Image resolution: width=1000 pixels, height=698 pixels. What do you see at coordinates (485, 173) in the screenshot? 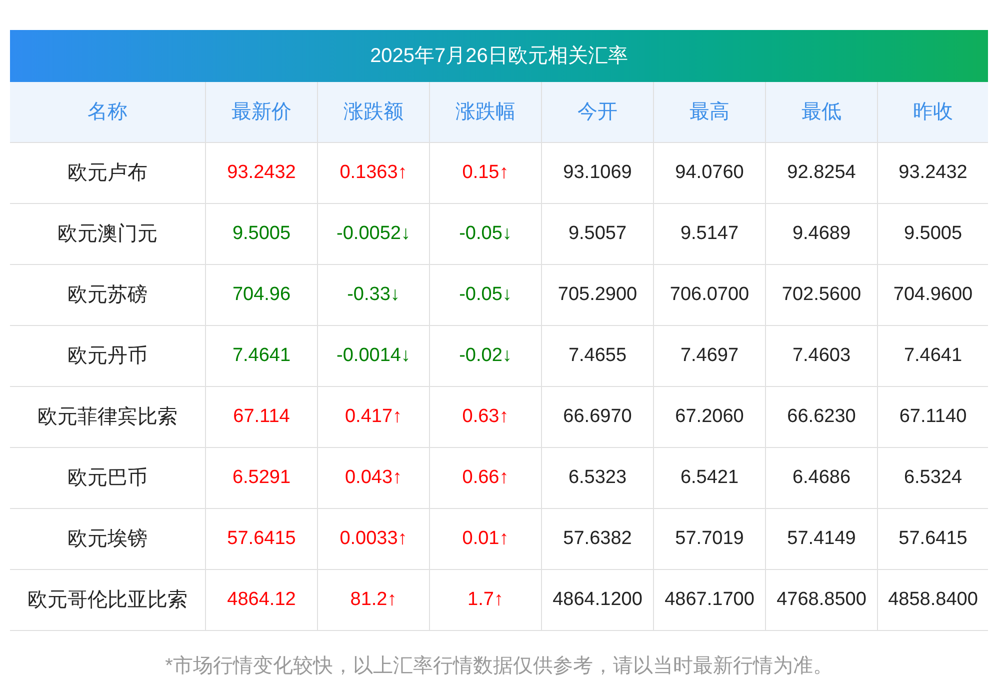
I see `table-cell: 0.15↑` at bounding box center [485, 173].